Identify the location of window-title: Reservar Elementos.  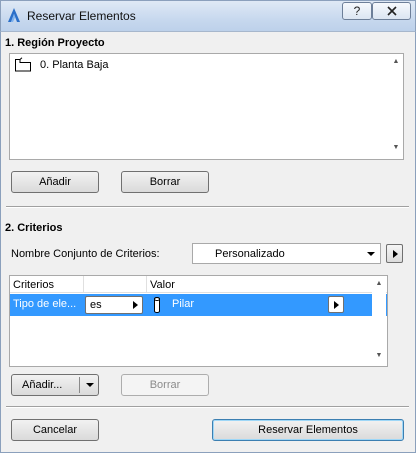
(81, 16).